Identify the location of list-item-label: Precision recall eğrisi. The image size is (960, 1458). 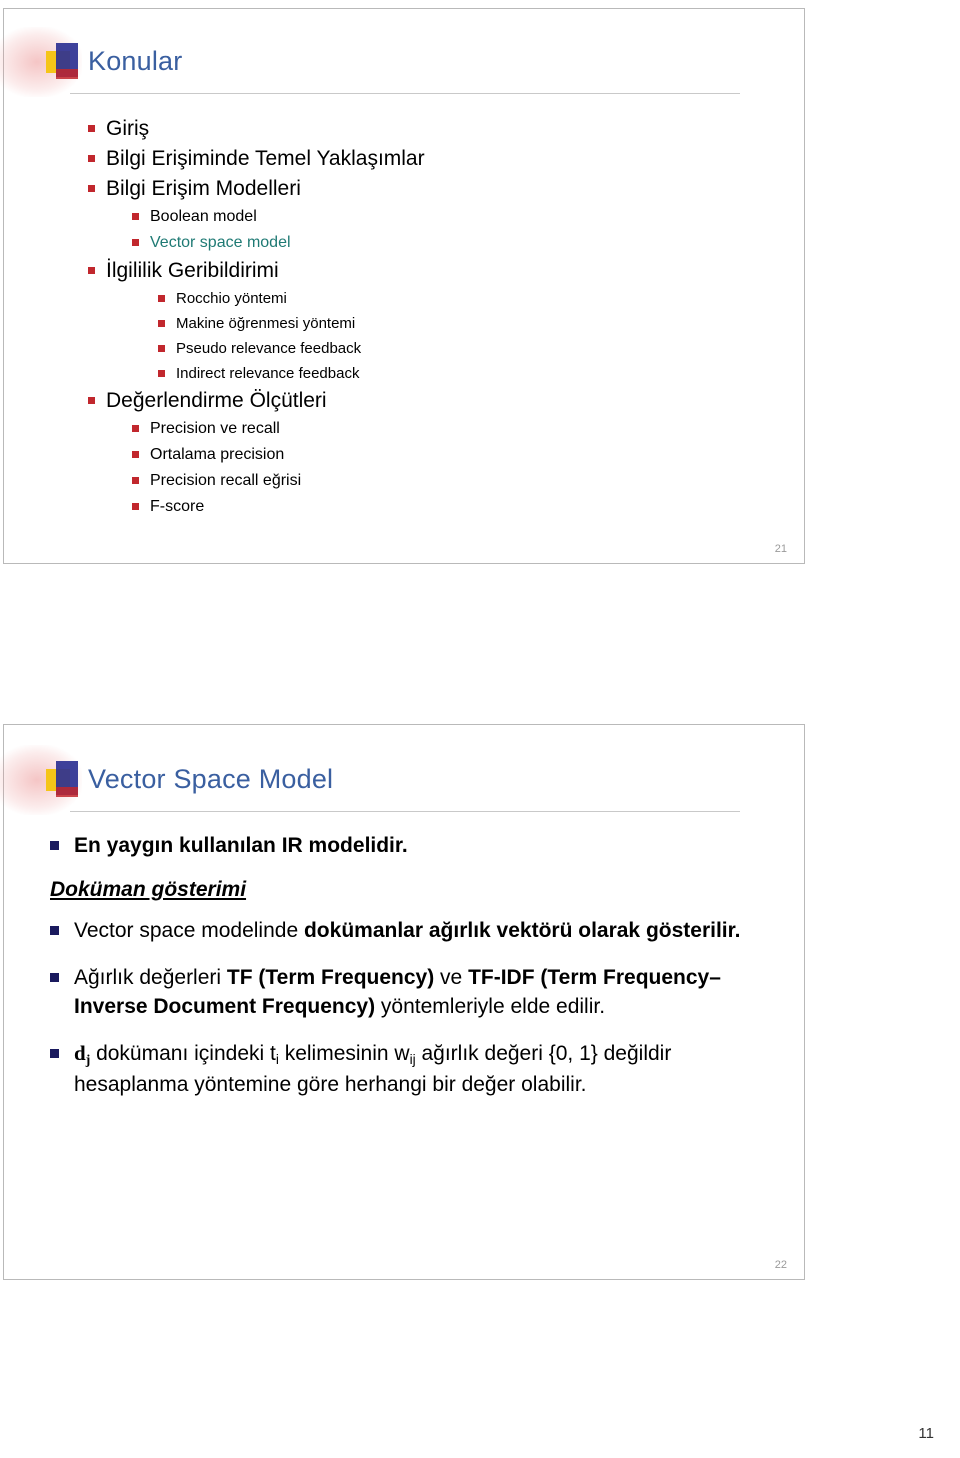
(226, 480).